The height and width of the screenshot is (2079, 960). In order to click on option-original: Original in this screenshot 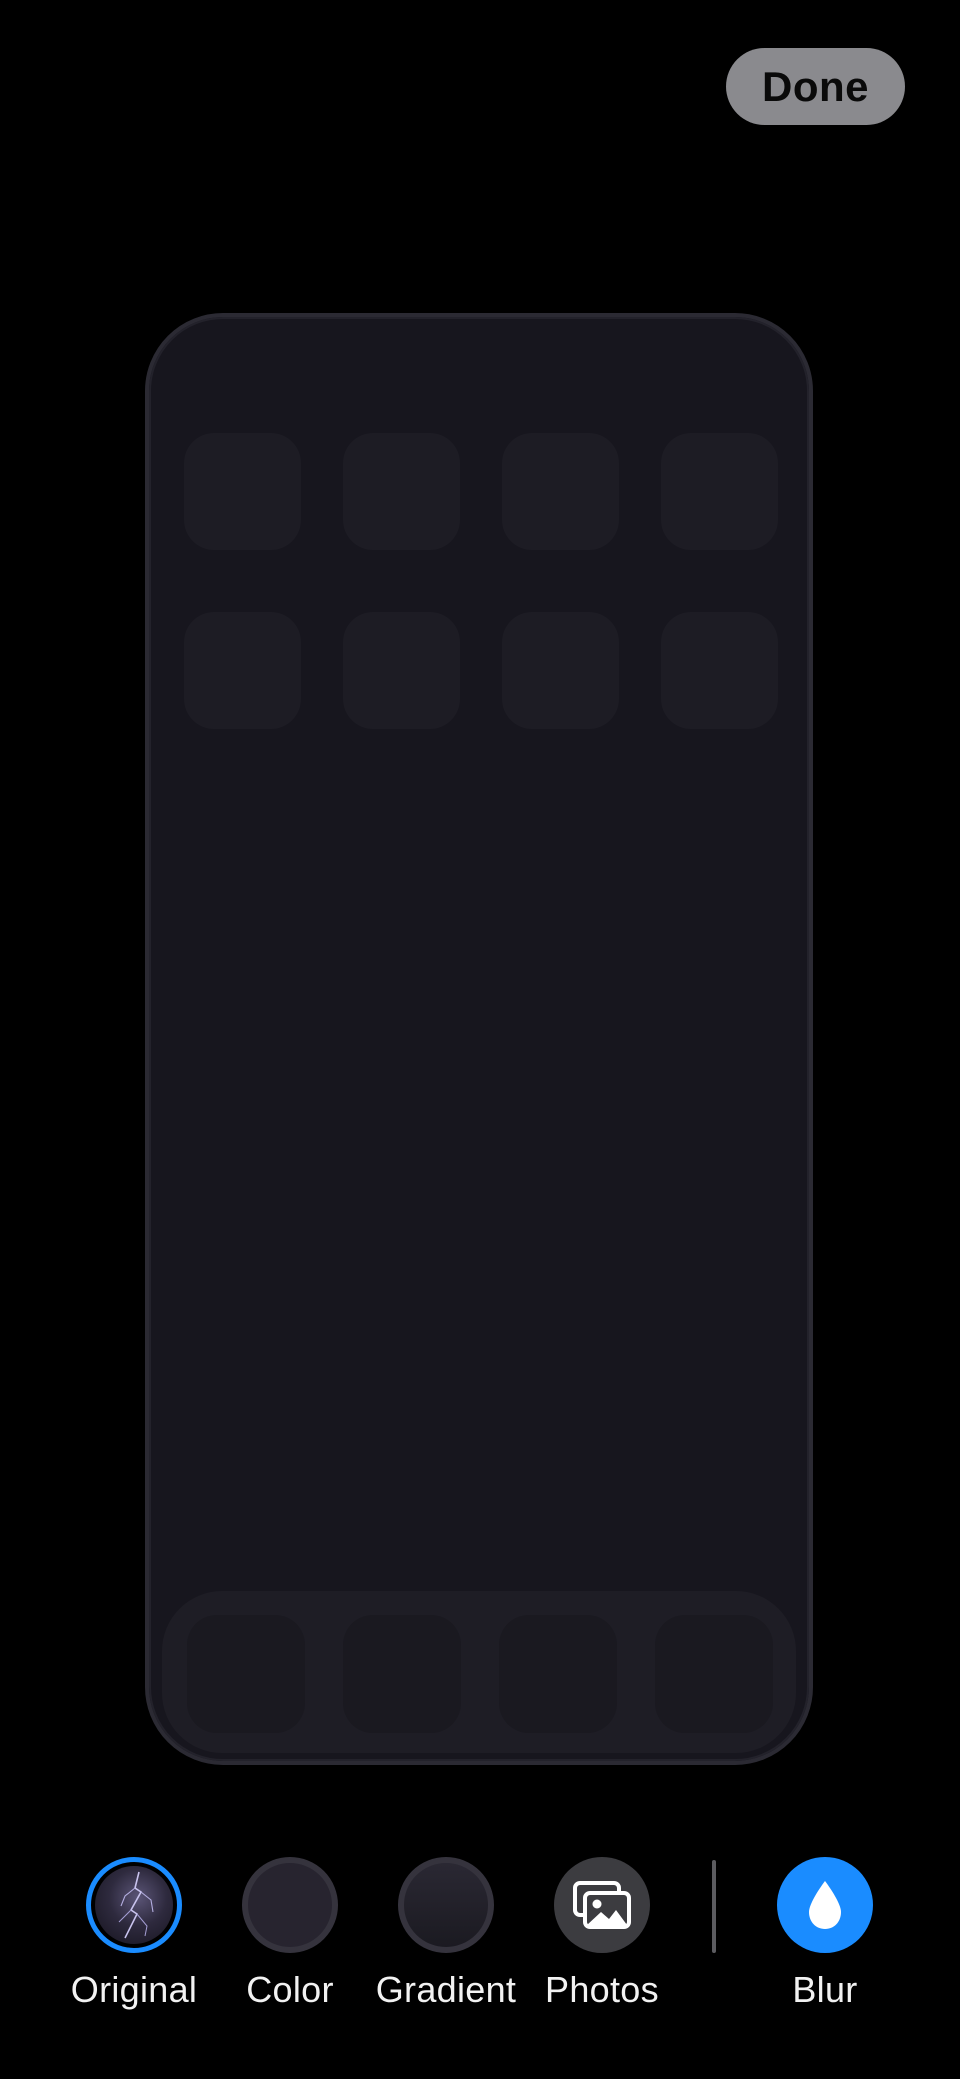, I will do `click(134, 1934)`.